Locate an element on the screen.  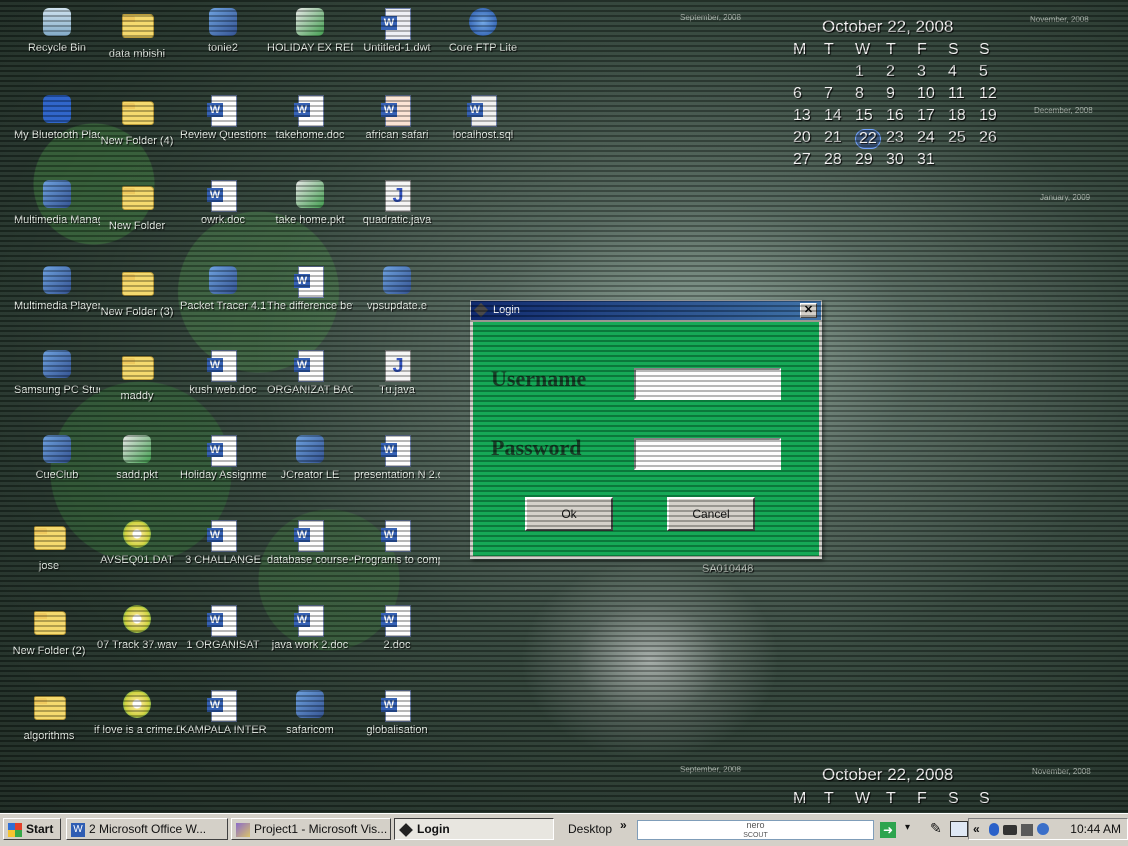
desktop-icon: My Bluetooth Places is located at coordinates (57, 118).